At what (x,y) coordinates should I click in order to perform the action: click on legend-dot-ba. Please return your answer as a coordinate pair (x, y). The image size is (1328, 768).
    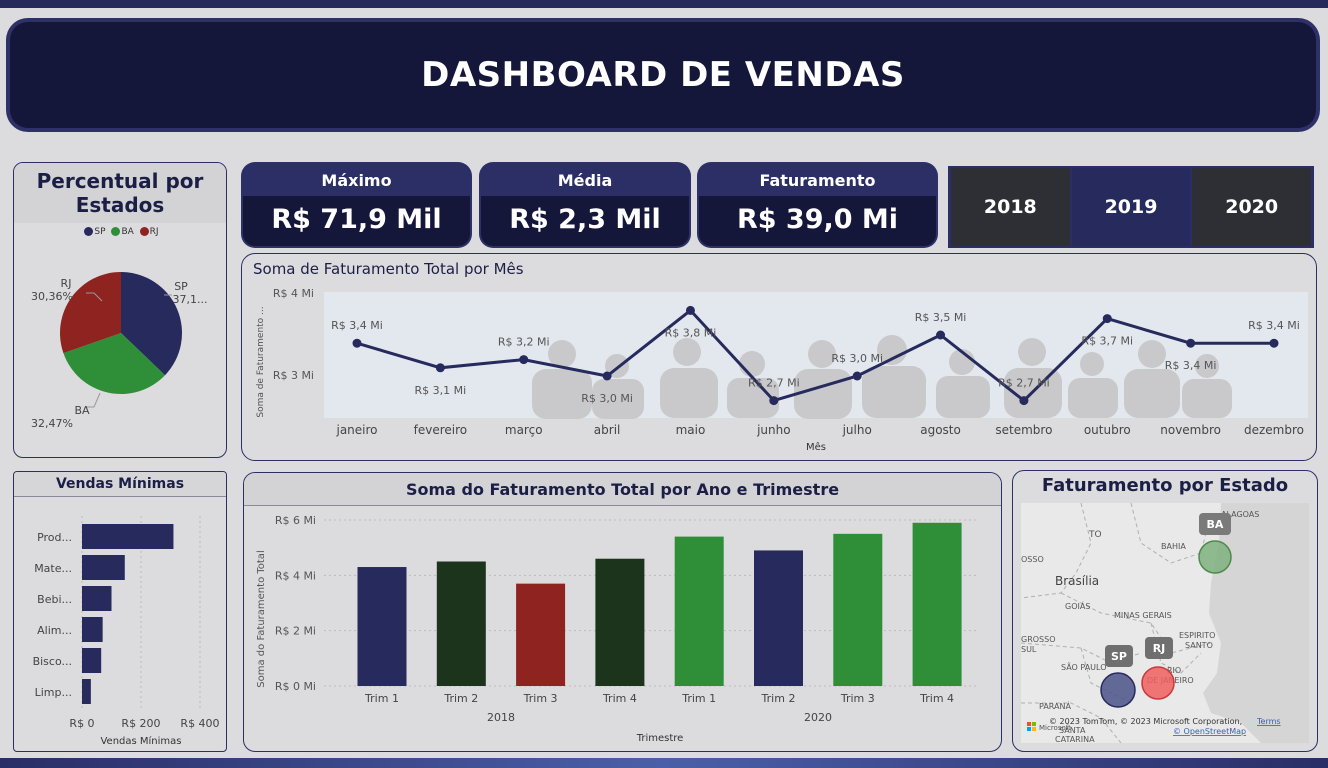
    Looking at the image, I should click on (116, 231).